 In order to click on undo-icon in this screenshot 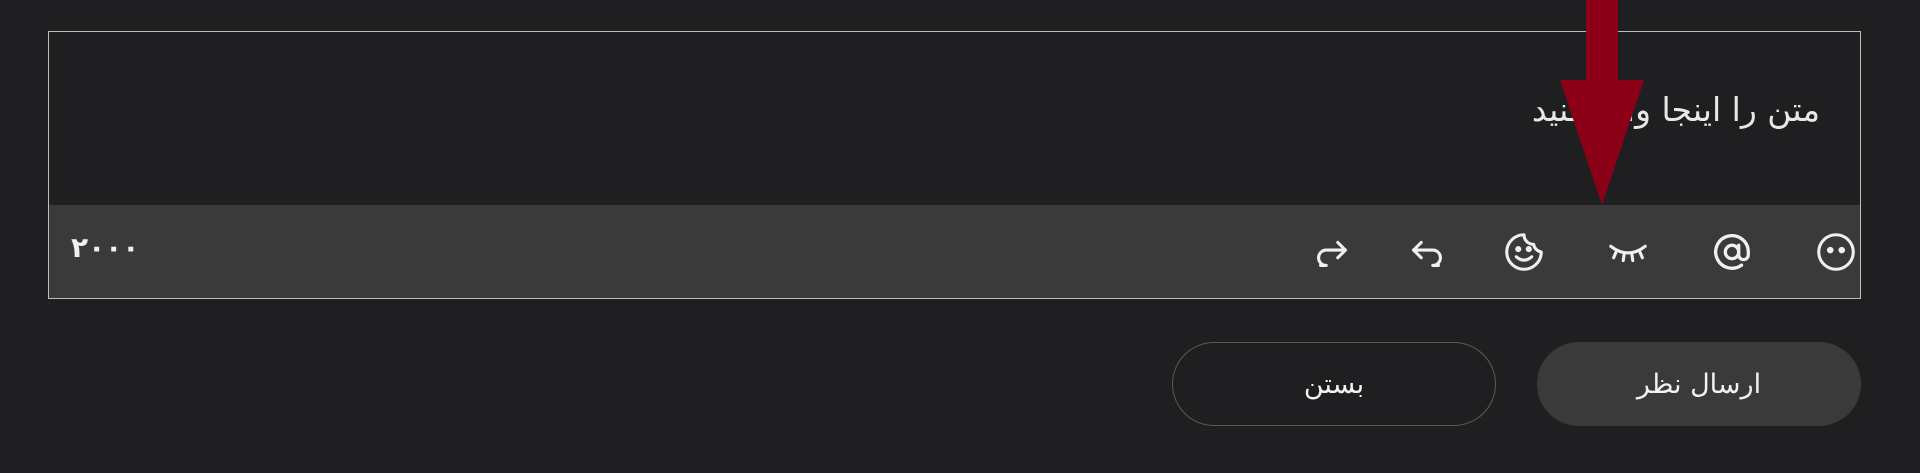, I will do `click(1427, 252)`.